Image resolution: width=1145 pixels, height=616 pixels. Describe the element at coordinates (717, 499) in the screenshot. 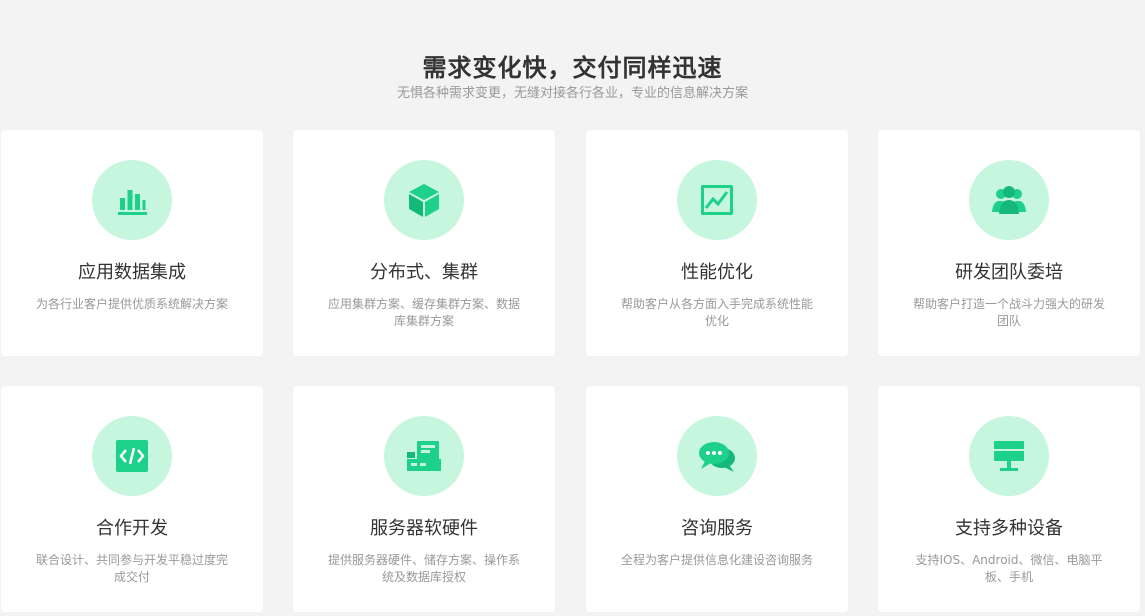

I see `feature-card-consulting: 咨询服务 全程为客户提供信息化建设咨询服务` at that location.